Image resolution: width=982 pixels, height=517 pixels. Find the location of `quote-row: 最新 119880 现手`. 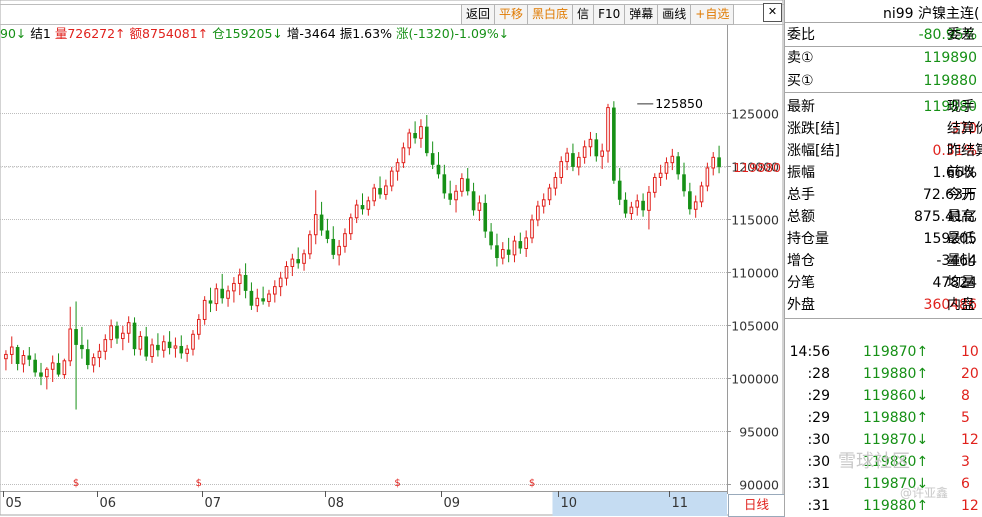

quote-row: 最新 119880 现手 is located at coordinates (883, 107).